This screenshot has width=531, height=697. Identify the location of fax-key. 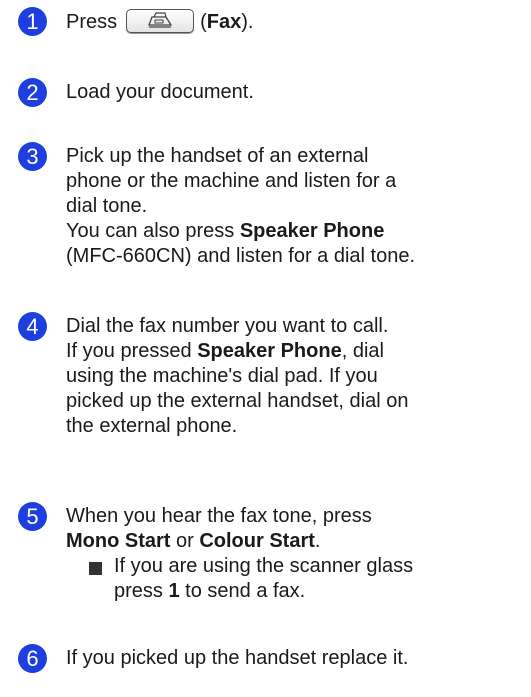
(160, 21).